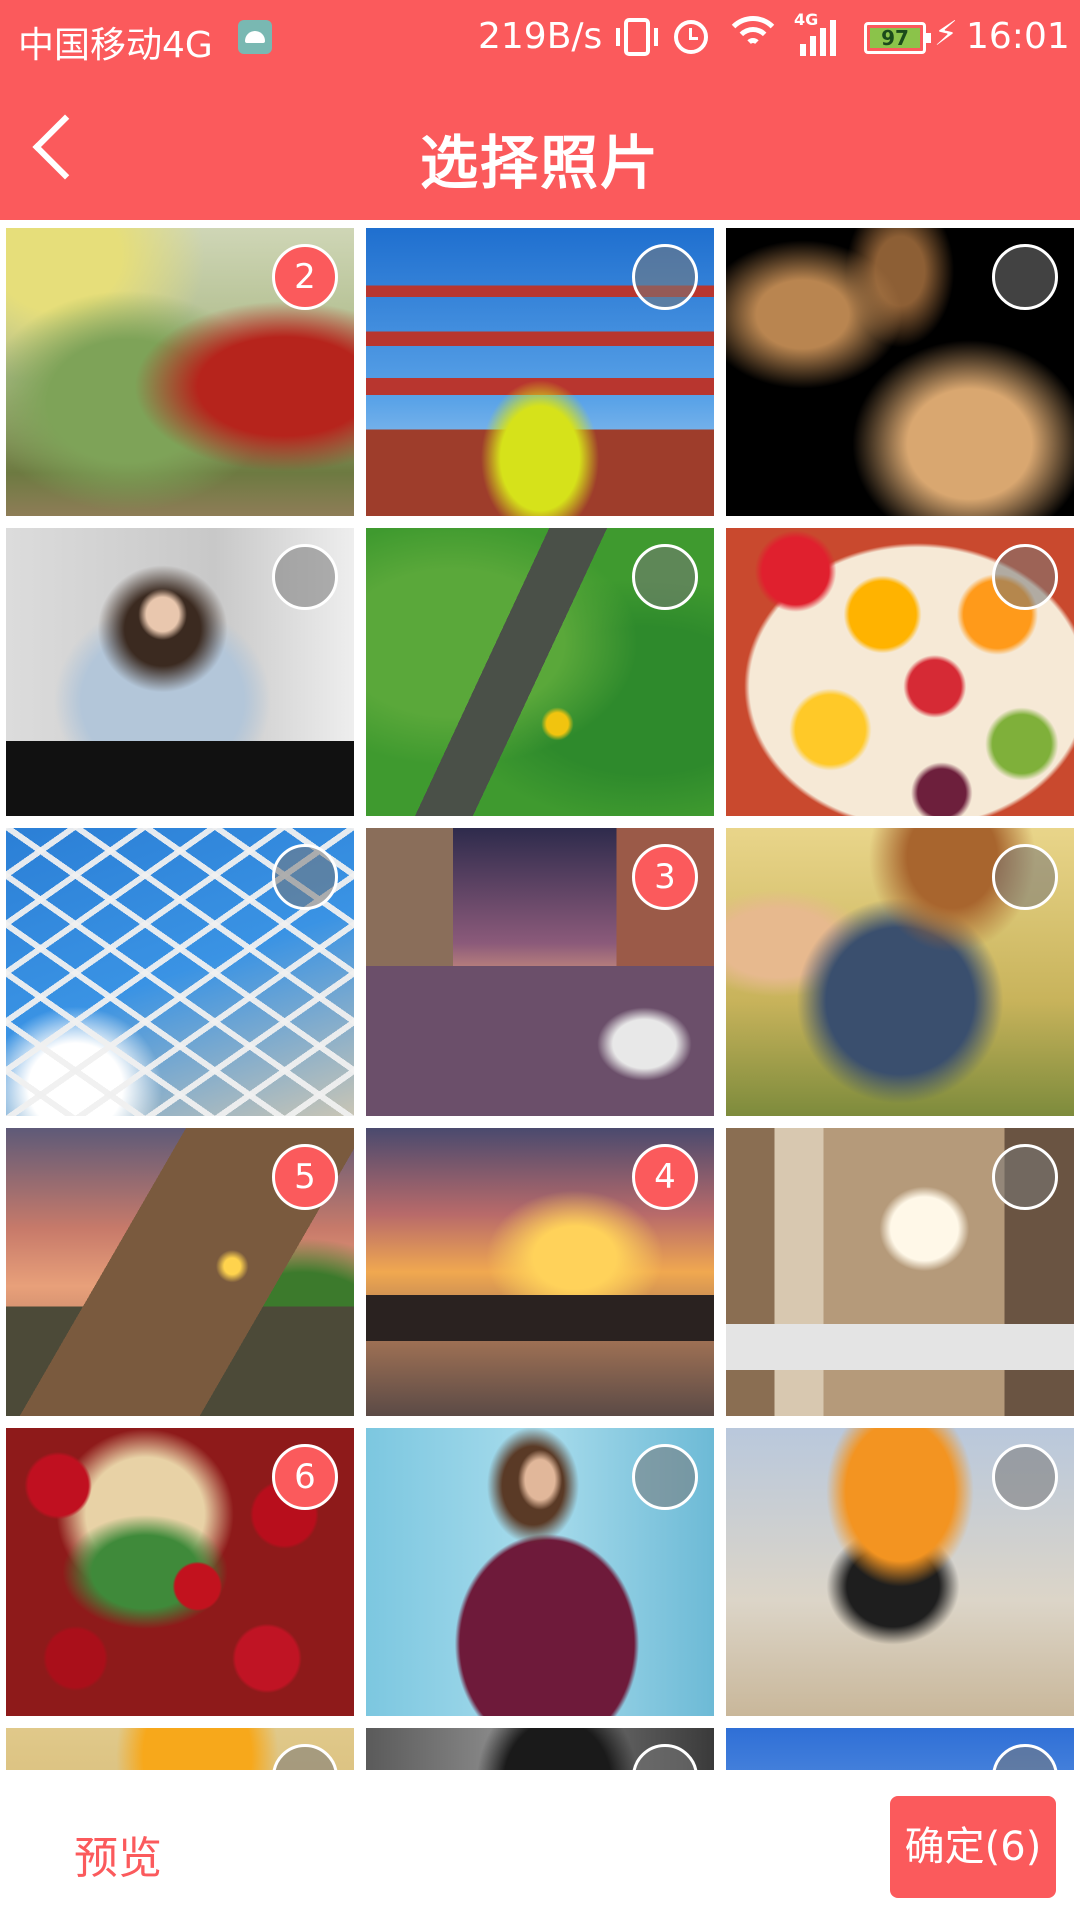 This screenshot has width=1080, height=1920. Describe the element at coordinates (665, 877) in the screenshot. I see `selection-badge: 3` at that location.